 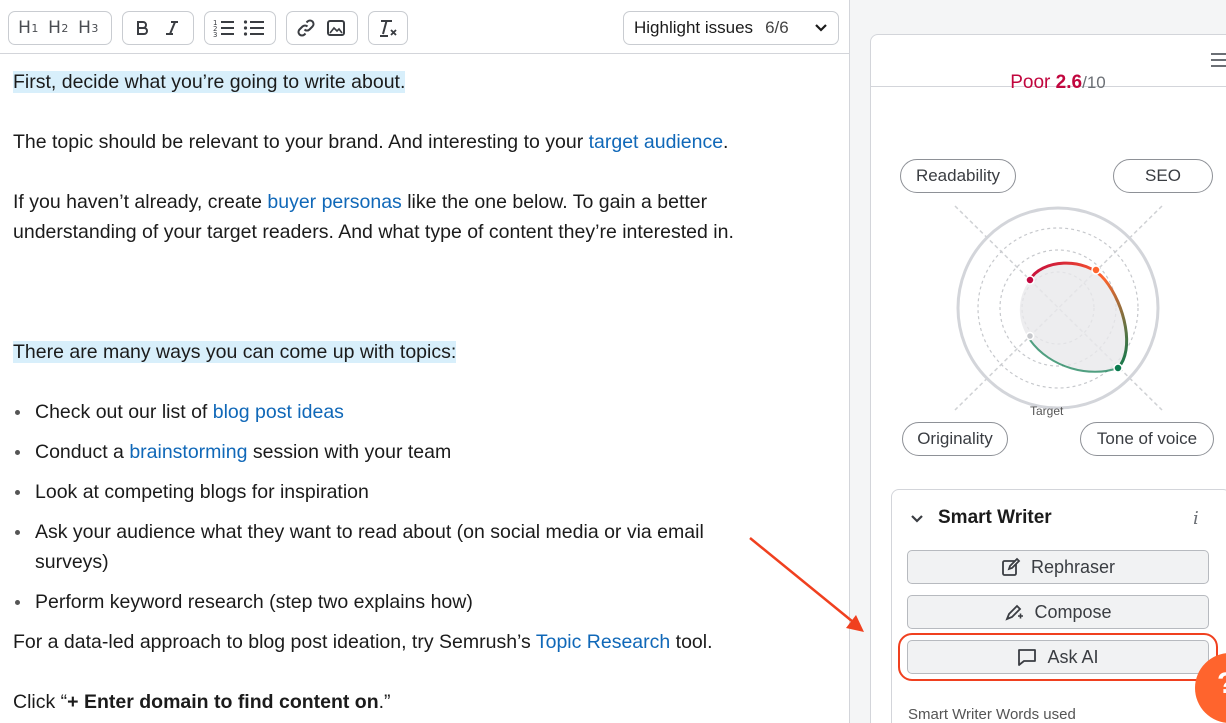 What do you see at coordinates (88, 28) in the screenshot?
I see `heading-3-button: H3` at bounding box center [88, 28].